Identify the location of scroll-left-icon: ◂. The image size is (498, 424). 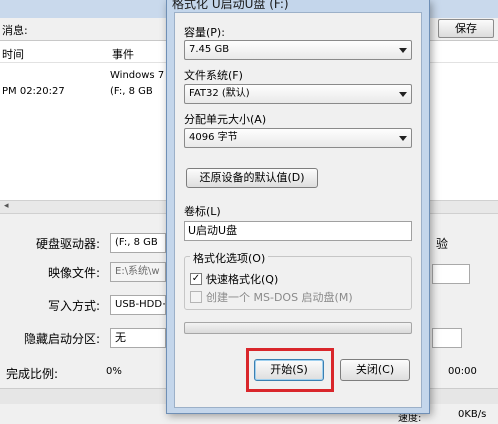
(6, 206).